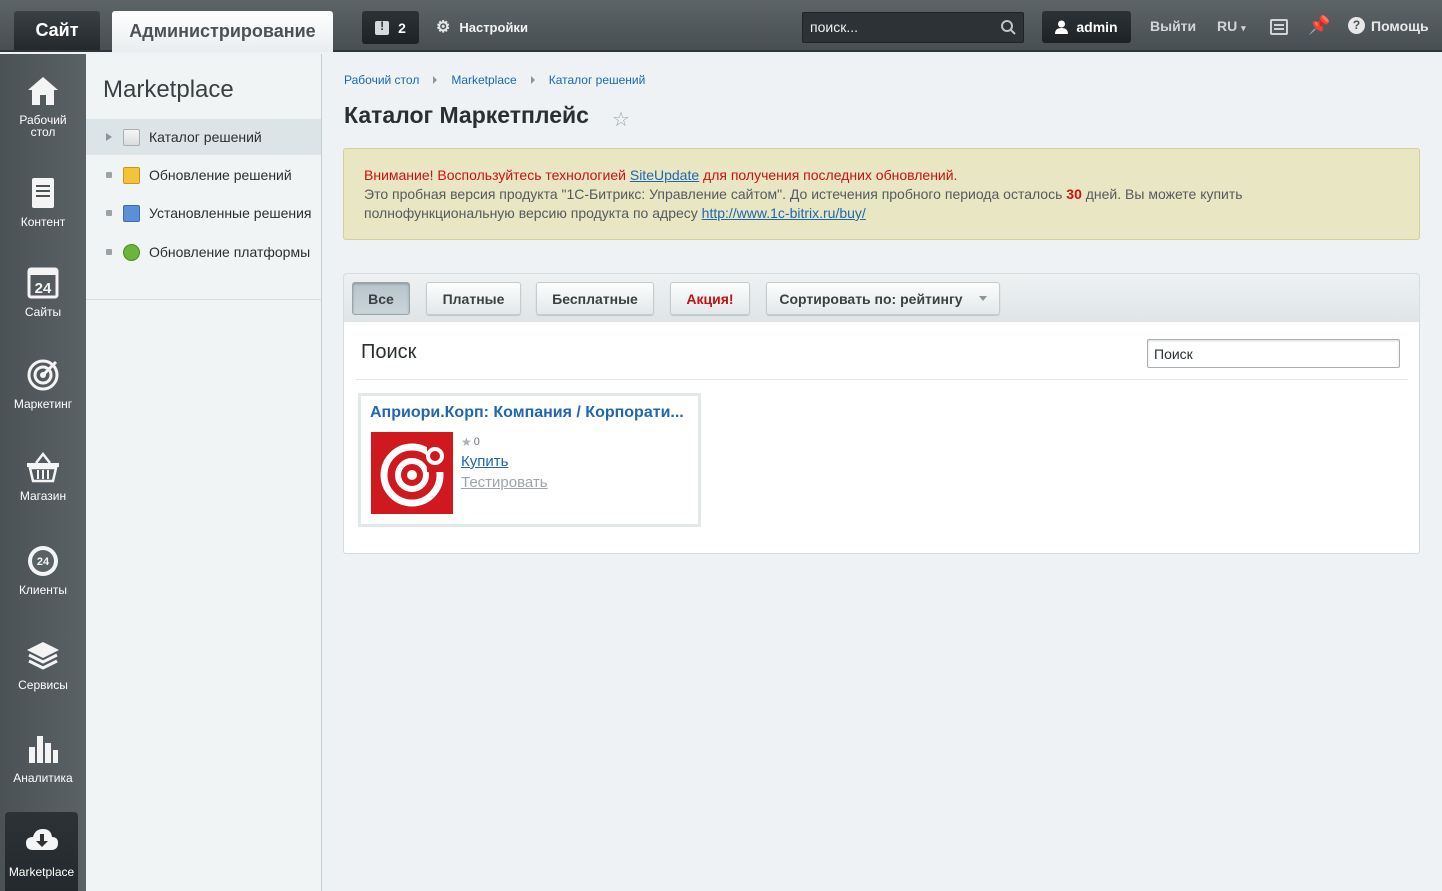 This screenshot has height=891, width=1442. What do you see at coordinates (43, 193) in the screenshot?
I see `document-icon` at bounding box center [43, 193].